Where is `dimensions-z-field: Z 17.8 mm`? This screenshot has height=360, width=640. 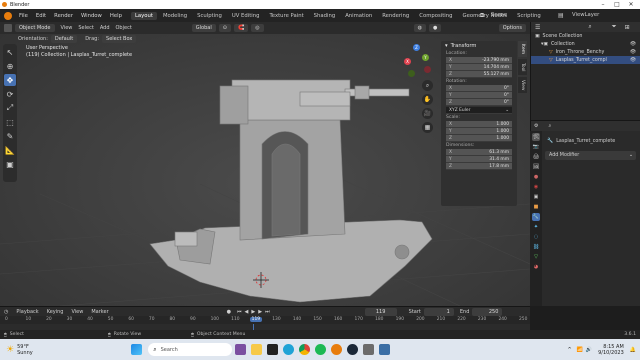 dimensions-z-field: Z 17.8 mm is located at coordinates (479, 166).